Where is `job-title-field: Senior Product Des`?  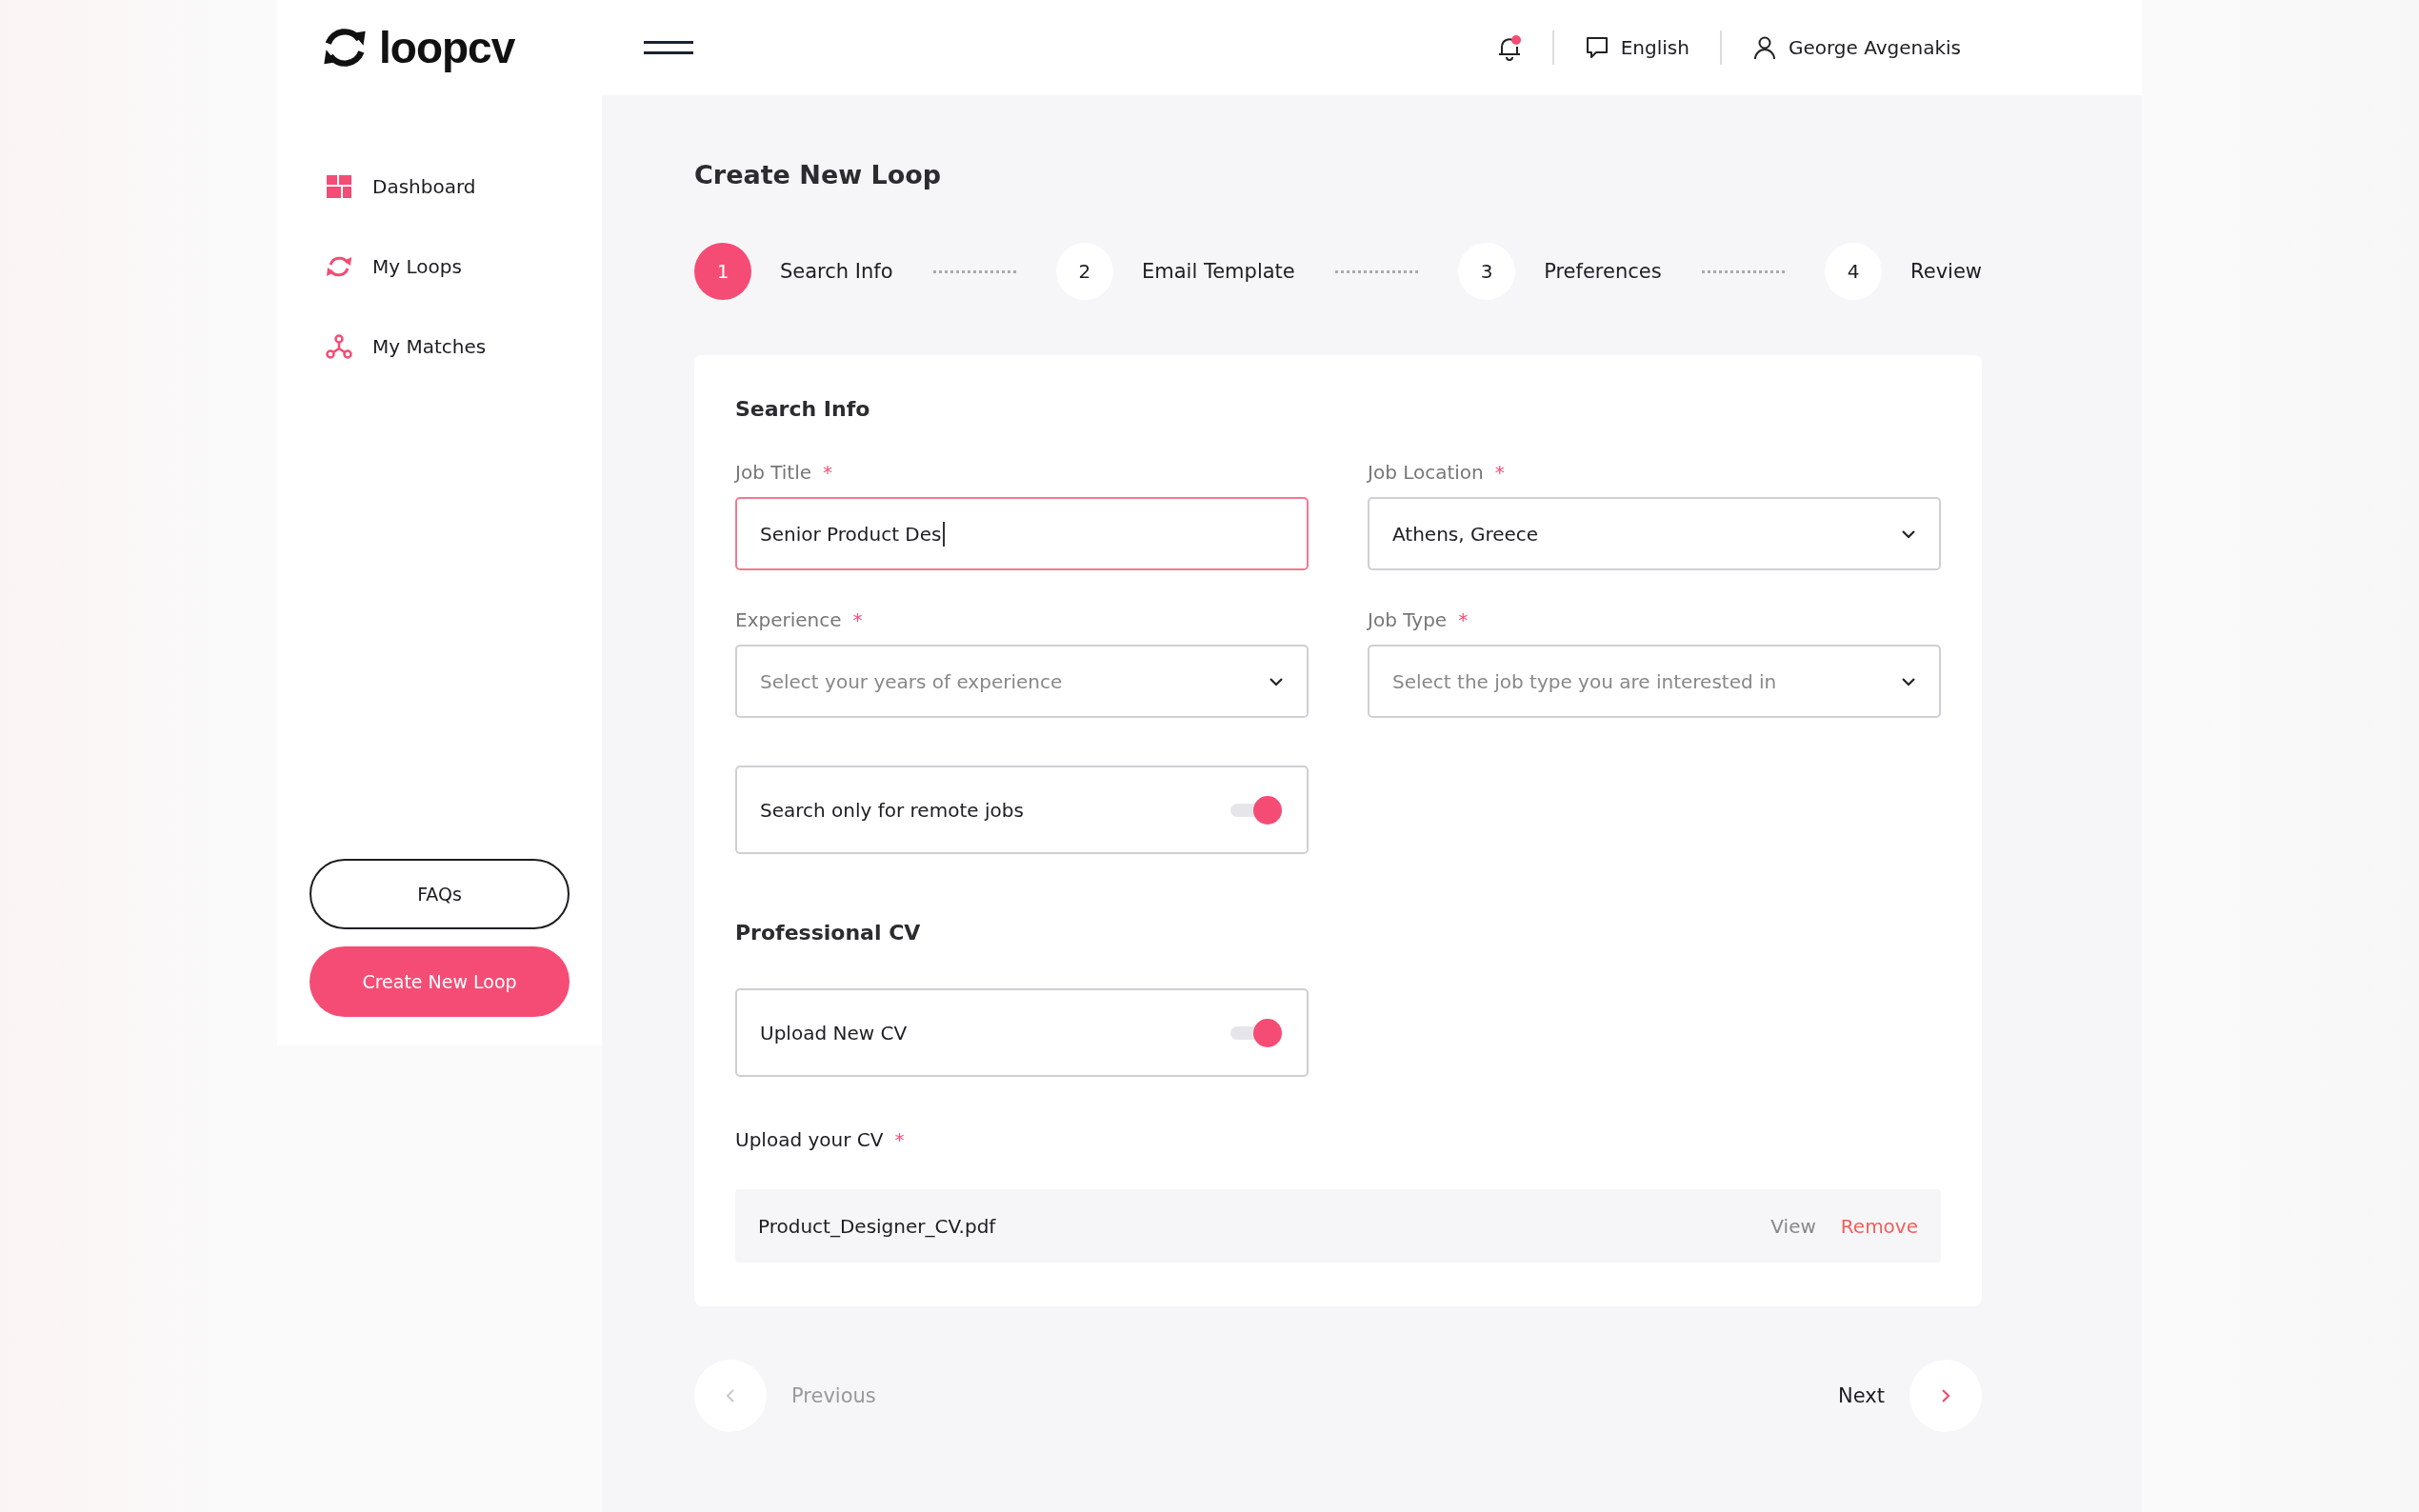 job-title-field: Senior Product Des is located at coordinates (1022, 533).